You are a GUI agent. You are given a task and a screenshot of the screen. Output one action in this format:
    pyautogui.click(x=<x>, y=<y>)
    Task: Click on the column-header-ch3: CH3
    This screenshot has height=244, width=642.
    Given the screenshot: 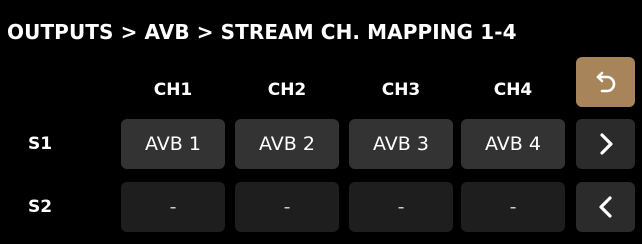 What is the action you would take?
    pyautogui.click(x=401, y=90)
    